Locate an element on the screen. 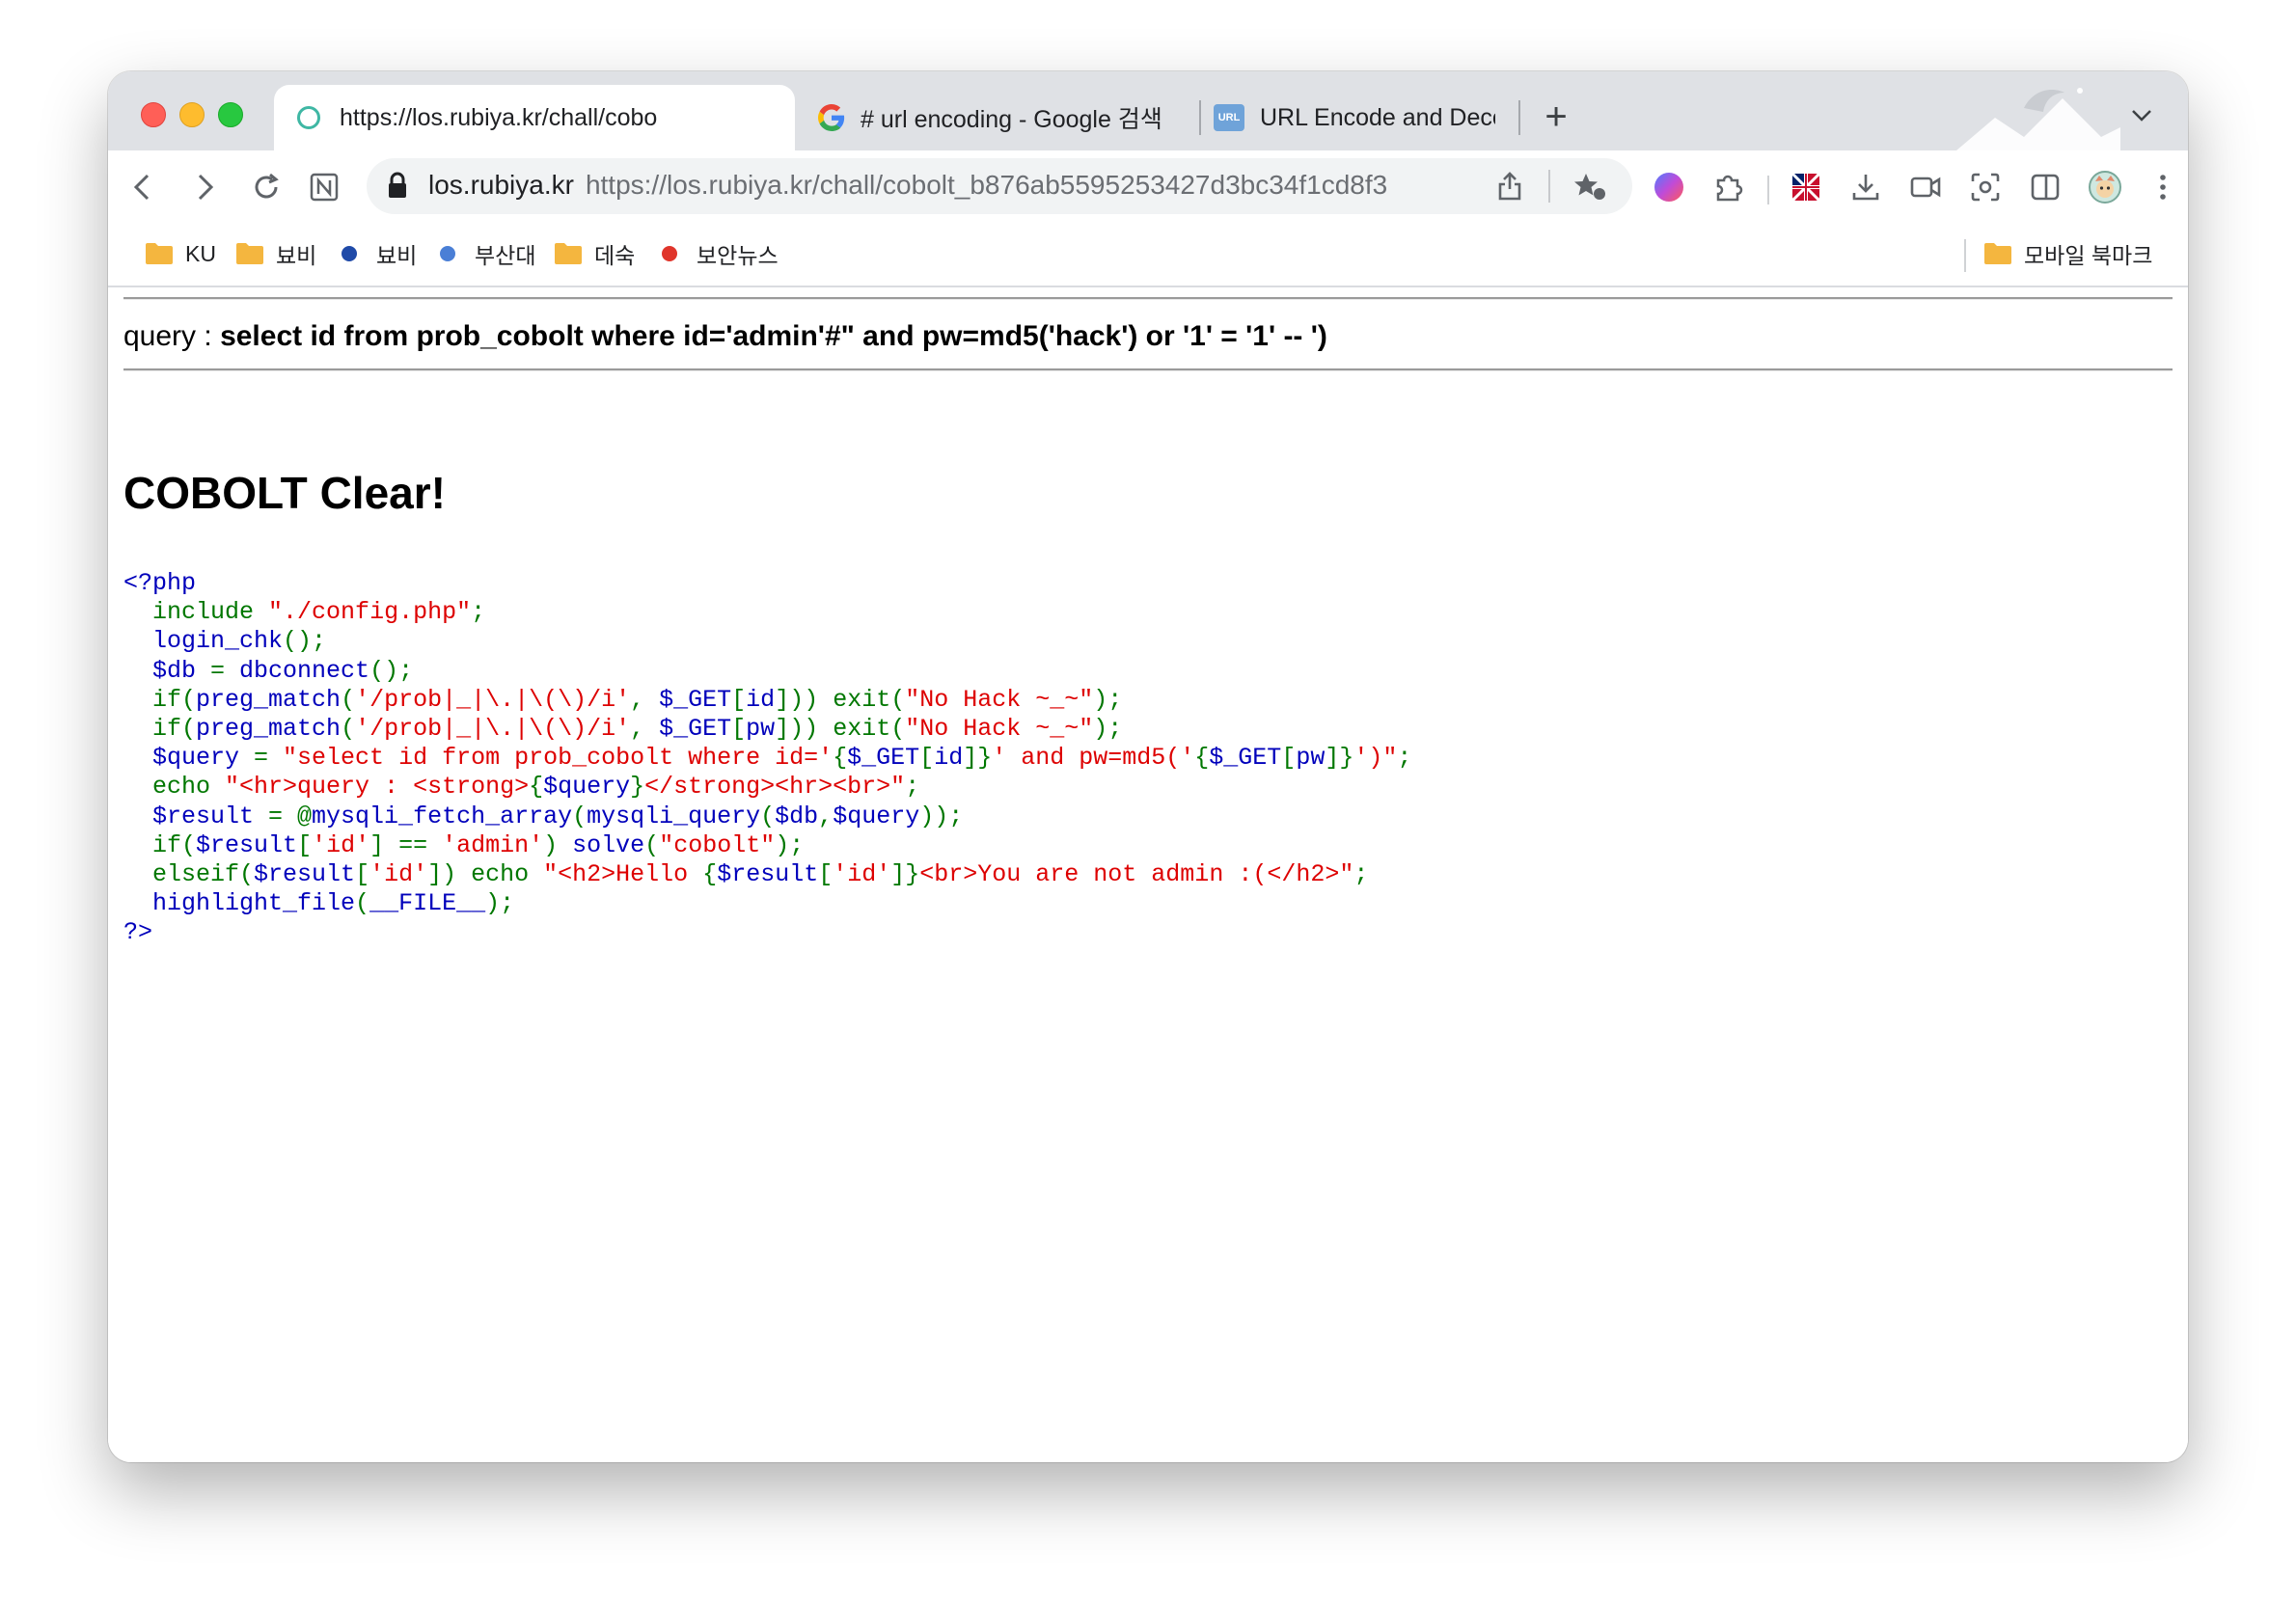  notion-icon is located at coordinates (324, 187).